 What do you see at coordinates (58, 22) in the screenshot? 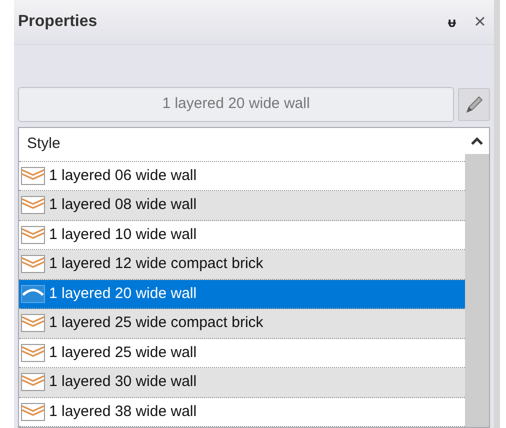
I see `panel-title: Properties` at bounding box center [58, 22].